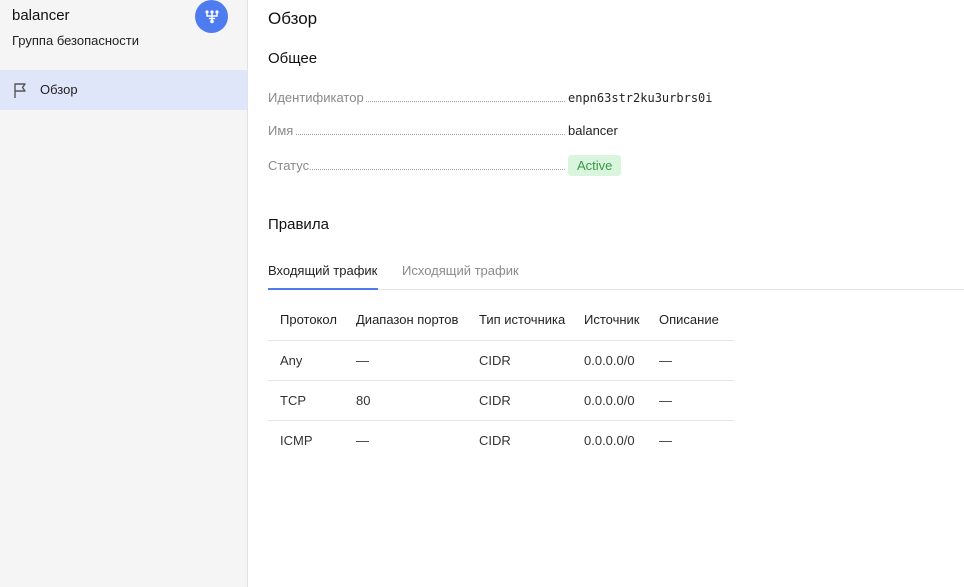 This screenshot has height=587, width=964. I want to click on cell-protocol: Any, so click(306, 360).